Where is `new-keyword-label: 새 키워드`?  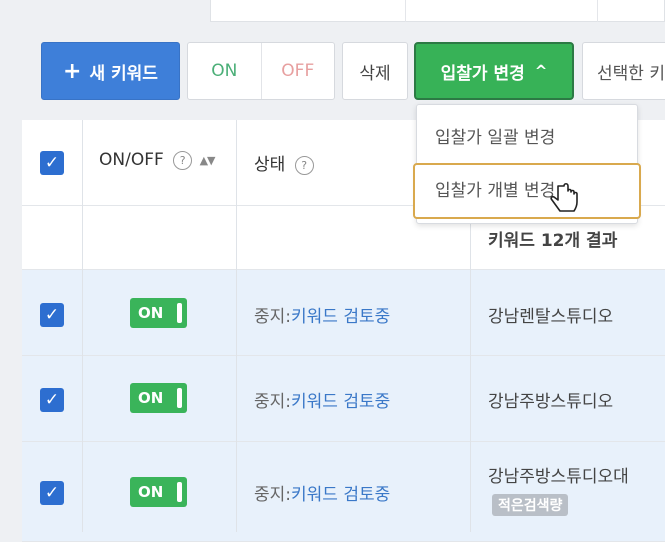
new-keyword-label: 새 키워드 is located at coordinates (123, 73).